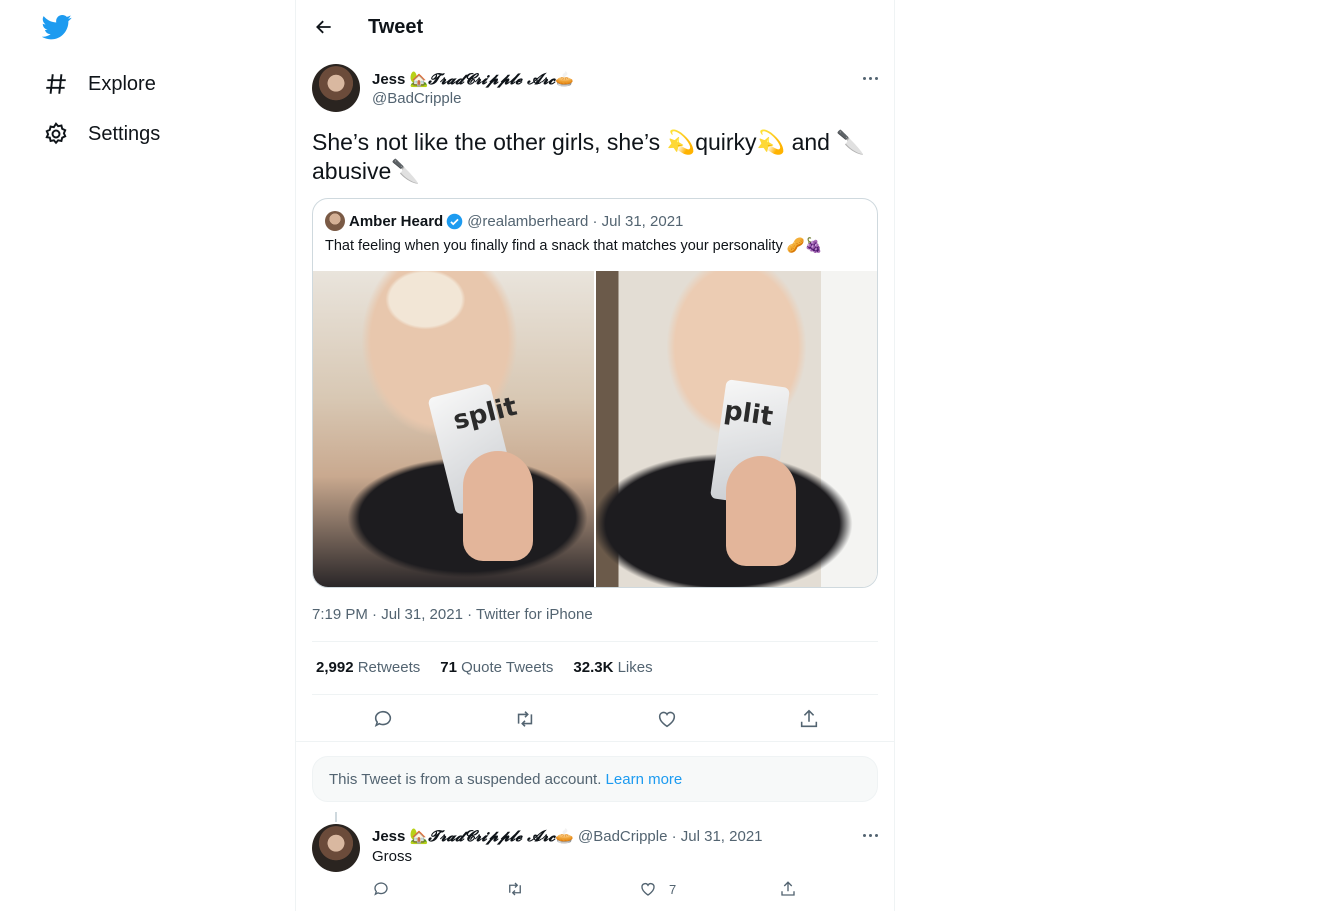  I want to click on suspended-notice-text: This Tweet is from a suspended account., so click(465, 779).